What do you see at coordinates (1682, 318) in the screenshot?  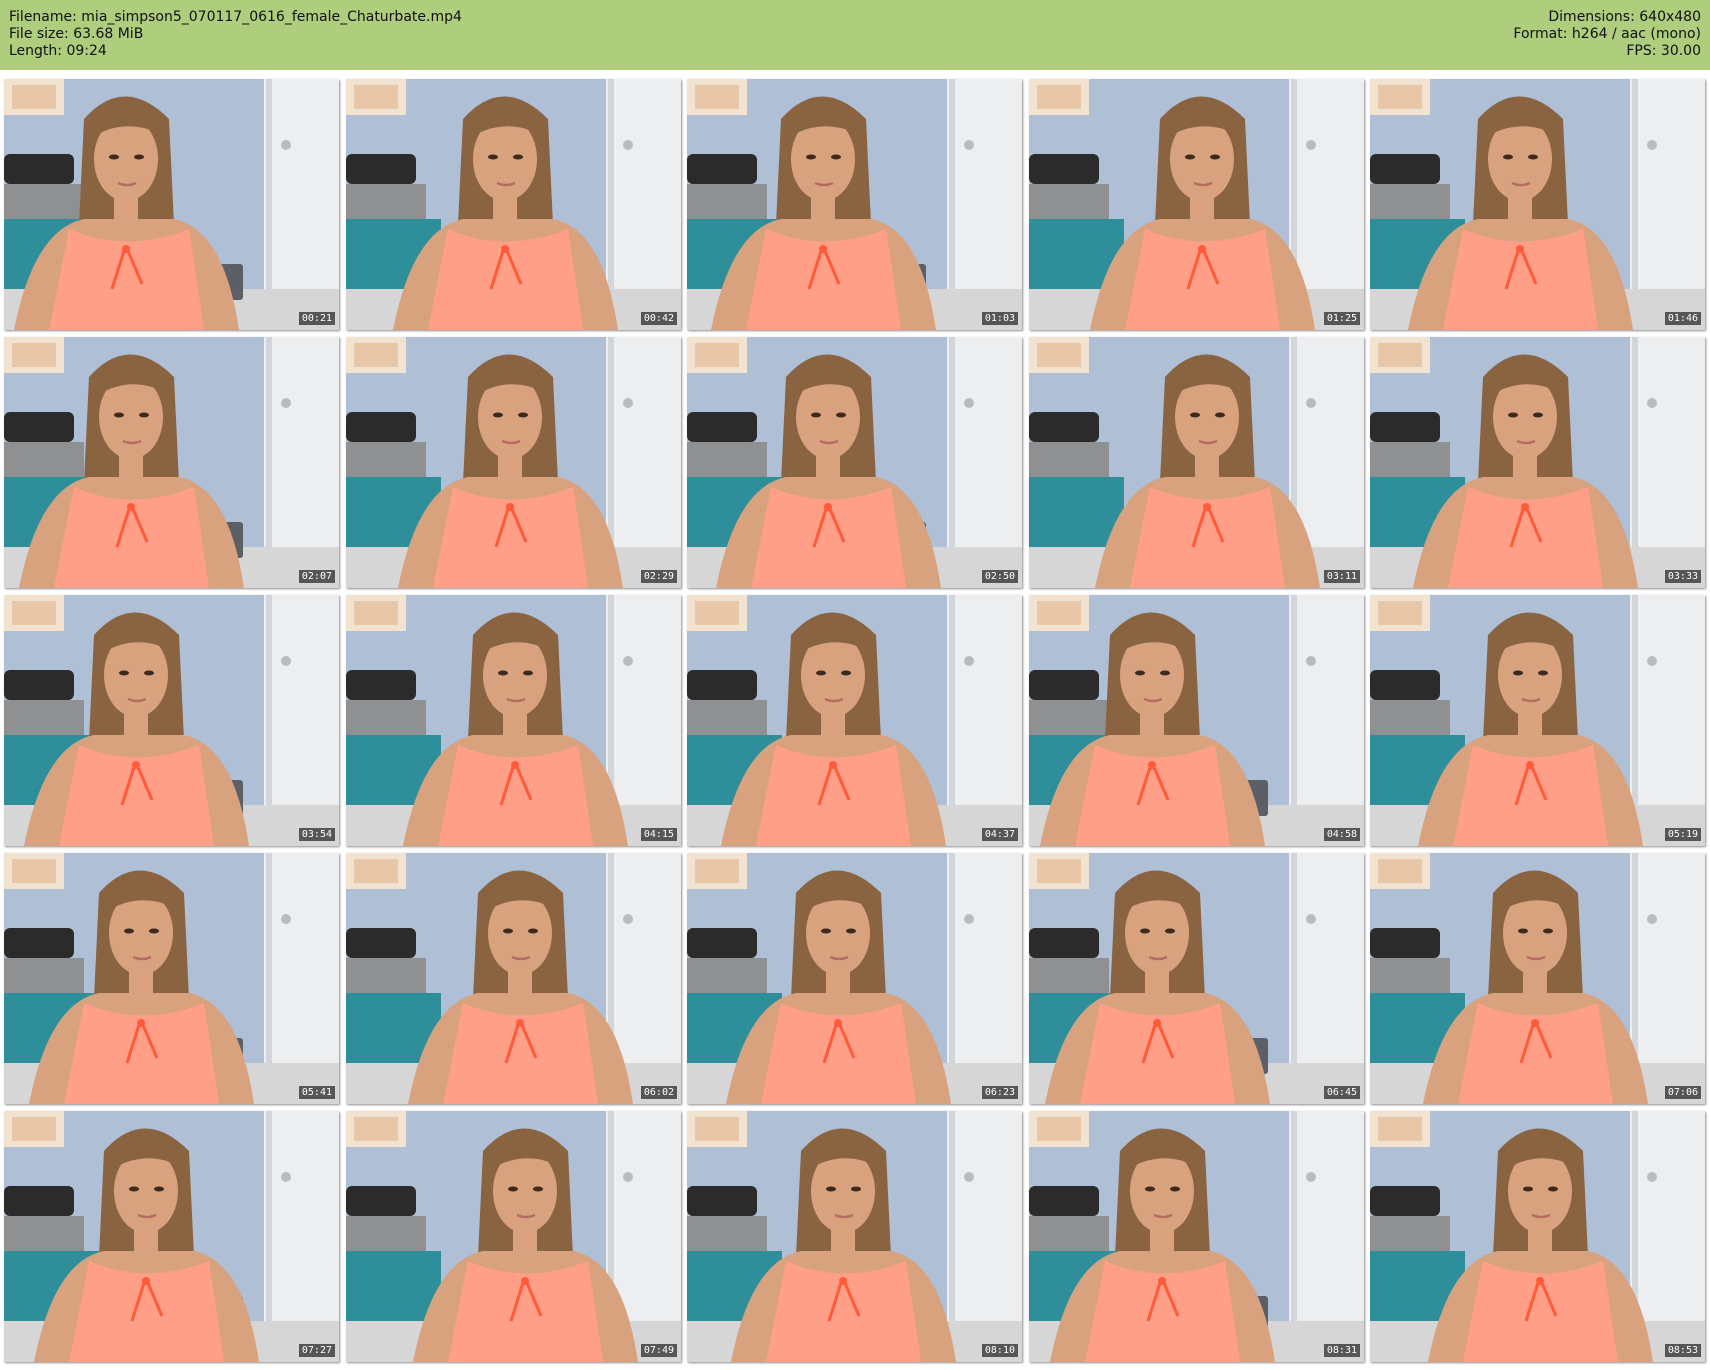 I see `timestamp-label: 01:46` at bounding box center [1682, 318].